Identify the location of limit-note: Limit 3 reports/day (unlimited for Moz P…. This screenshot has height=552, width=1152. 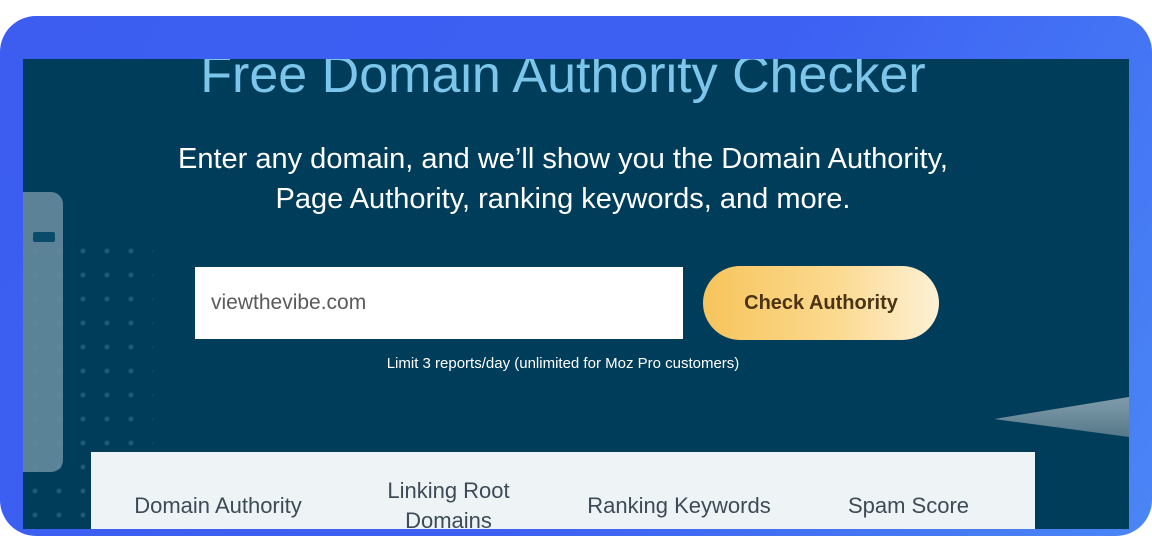
(563, 363).